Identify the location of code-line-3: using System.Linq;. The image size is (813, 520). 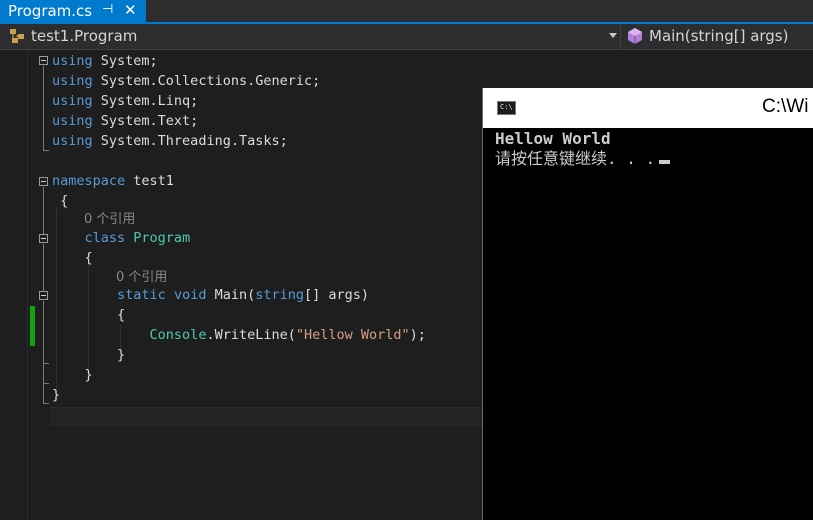
(125, 101).